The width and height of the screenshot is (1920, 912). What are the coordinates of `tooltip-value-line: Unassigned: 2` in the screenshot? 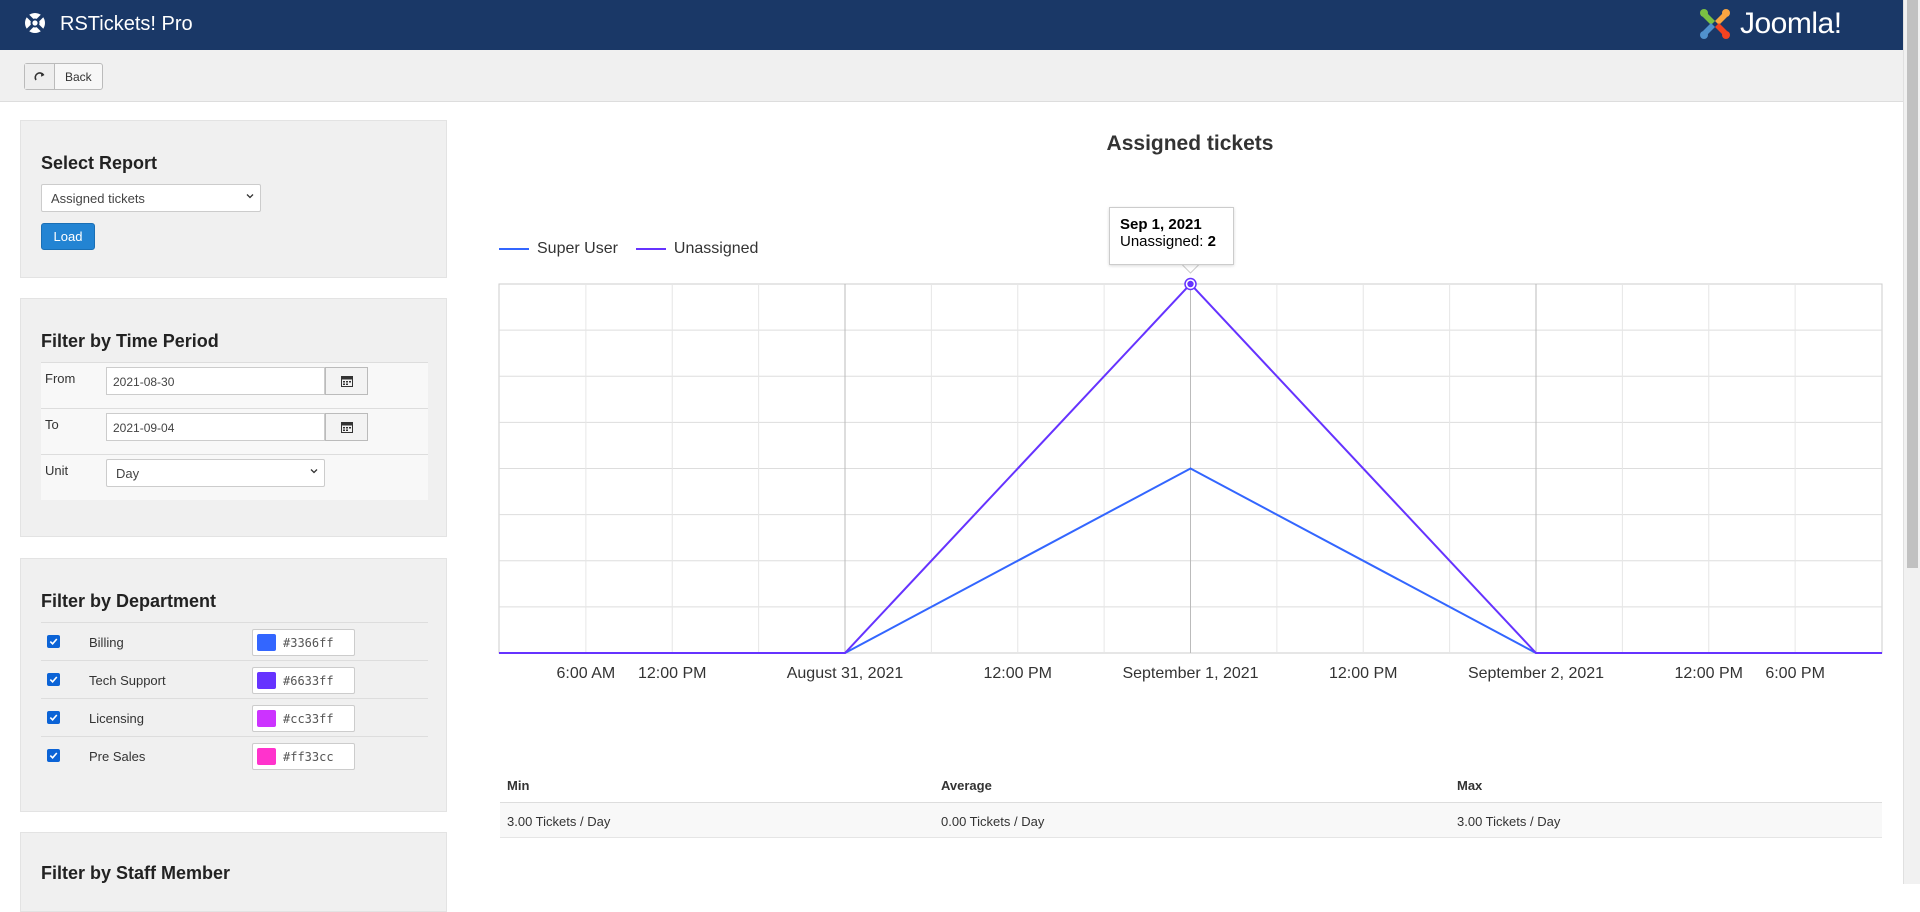 It's located at (1171, 241).